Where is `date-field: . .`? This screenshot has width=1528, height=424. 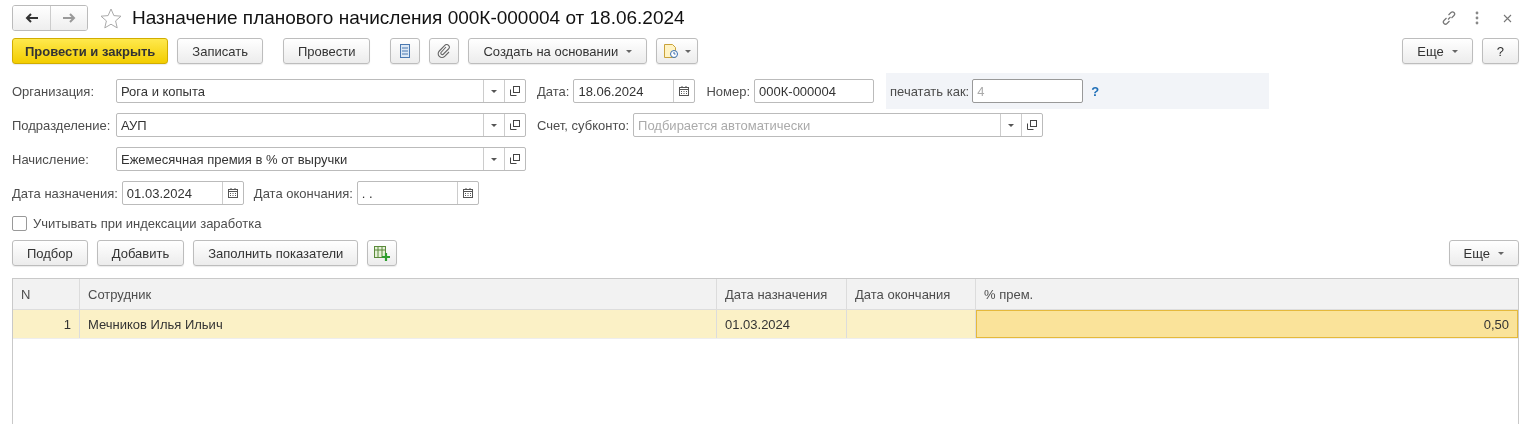 date-field: . . is located at coordinates (417, 193).